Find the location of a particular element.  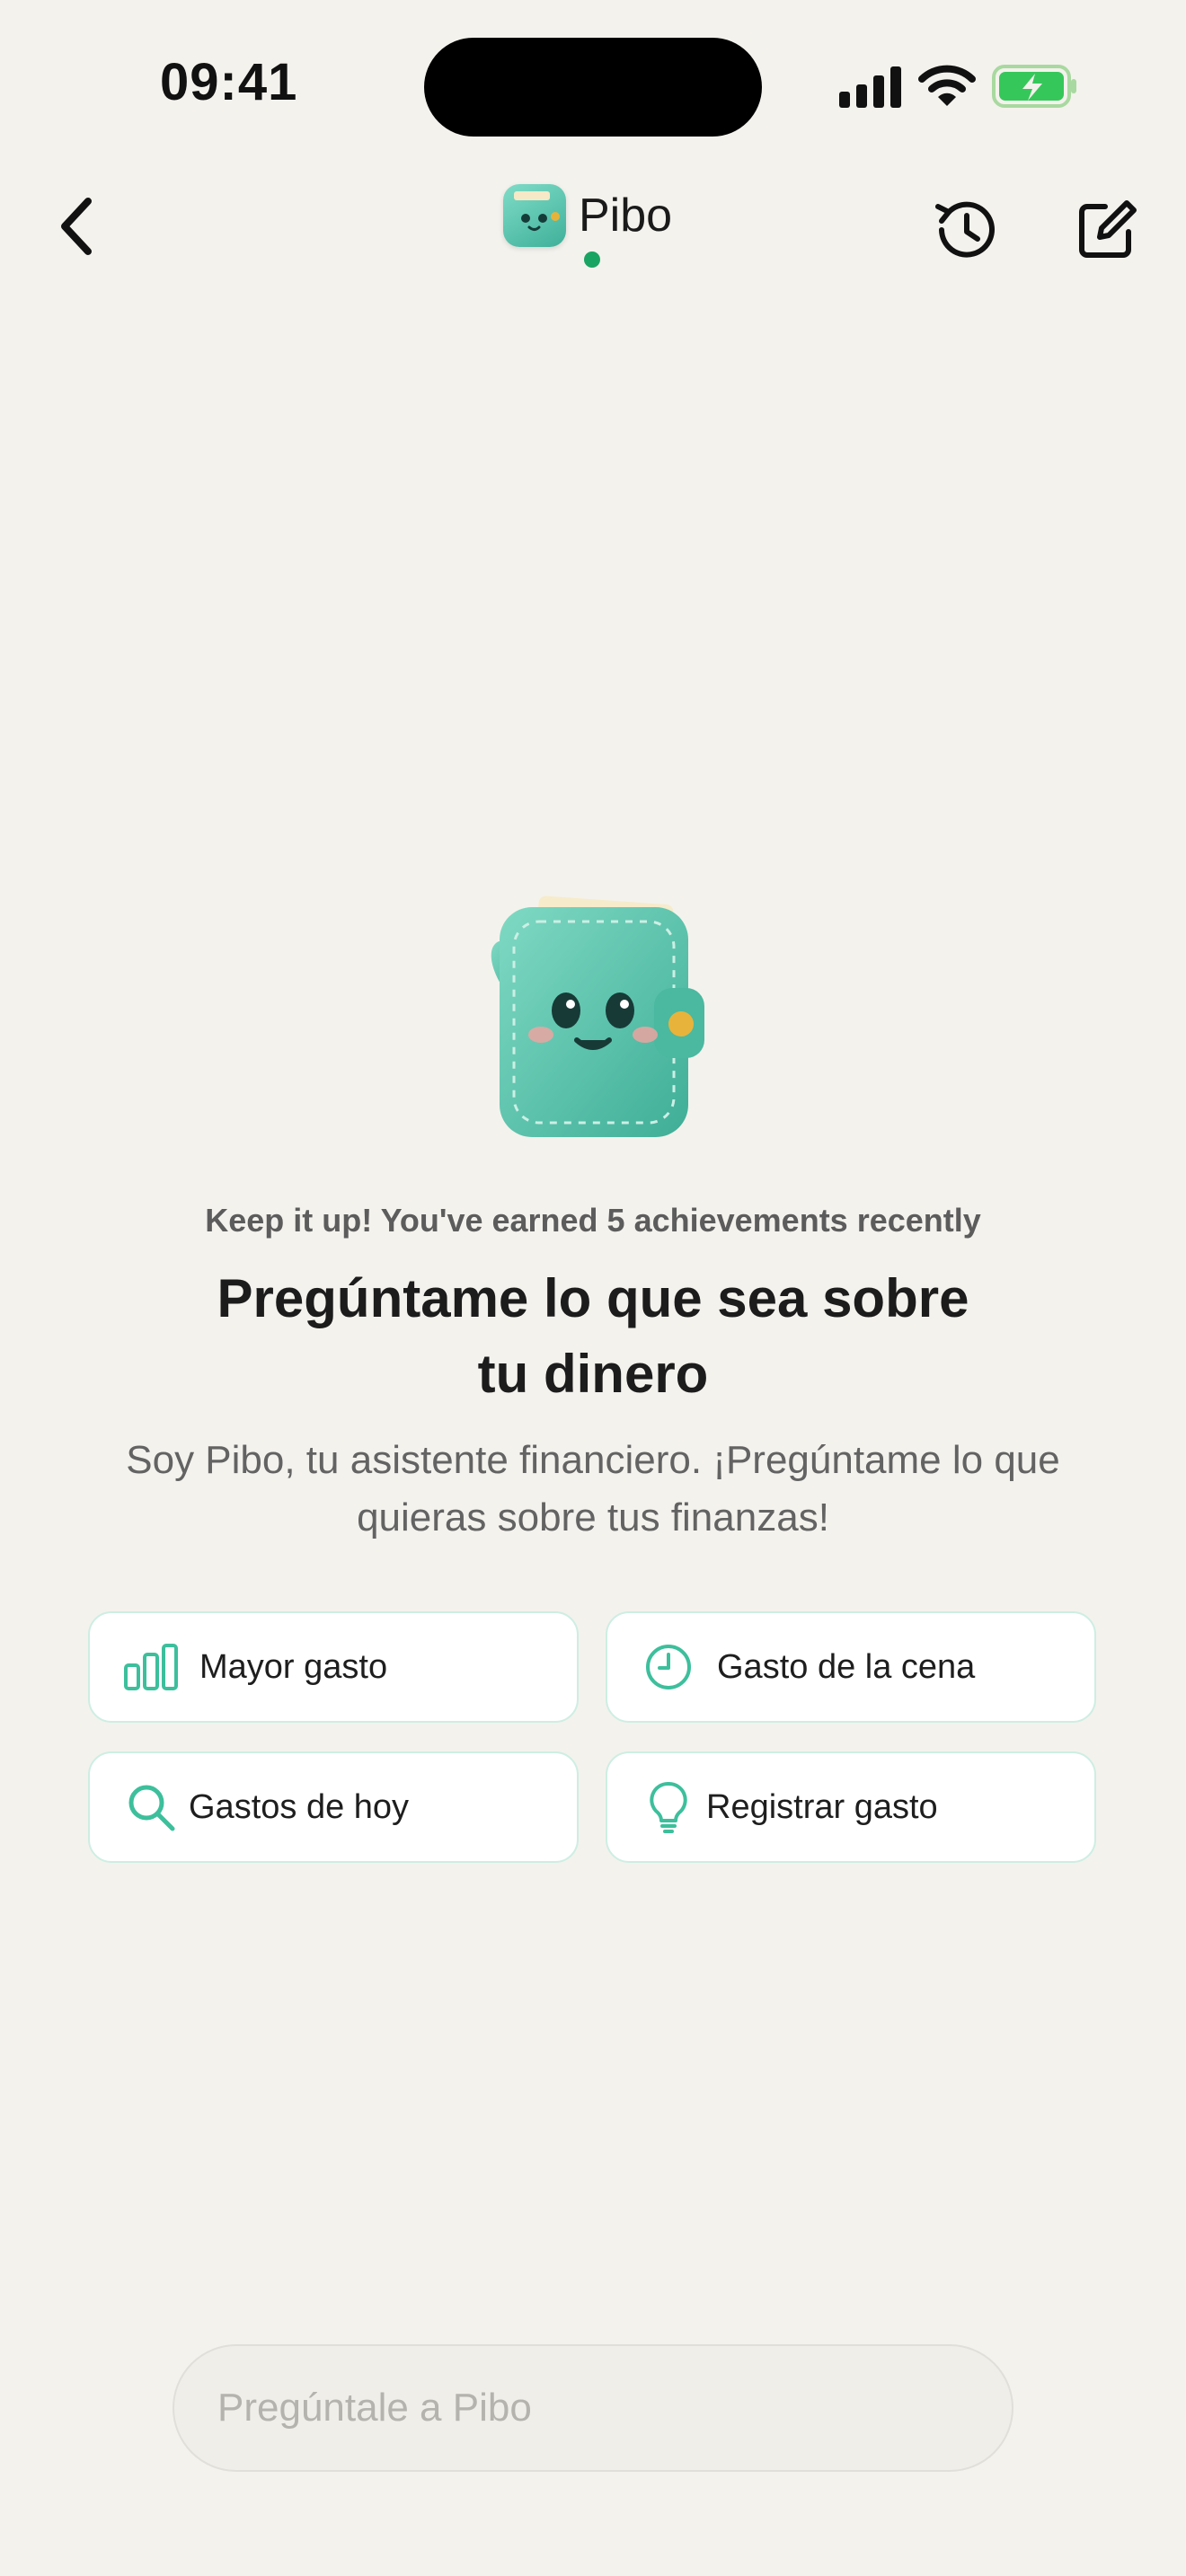

suggestion-label: Gasto de la cena is located at coordinates (846, 1666).